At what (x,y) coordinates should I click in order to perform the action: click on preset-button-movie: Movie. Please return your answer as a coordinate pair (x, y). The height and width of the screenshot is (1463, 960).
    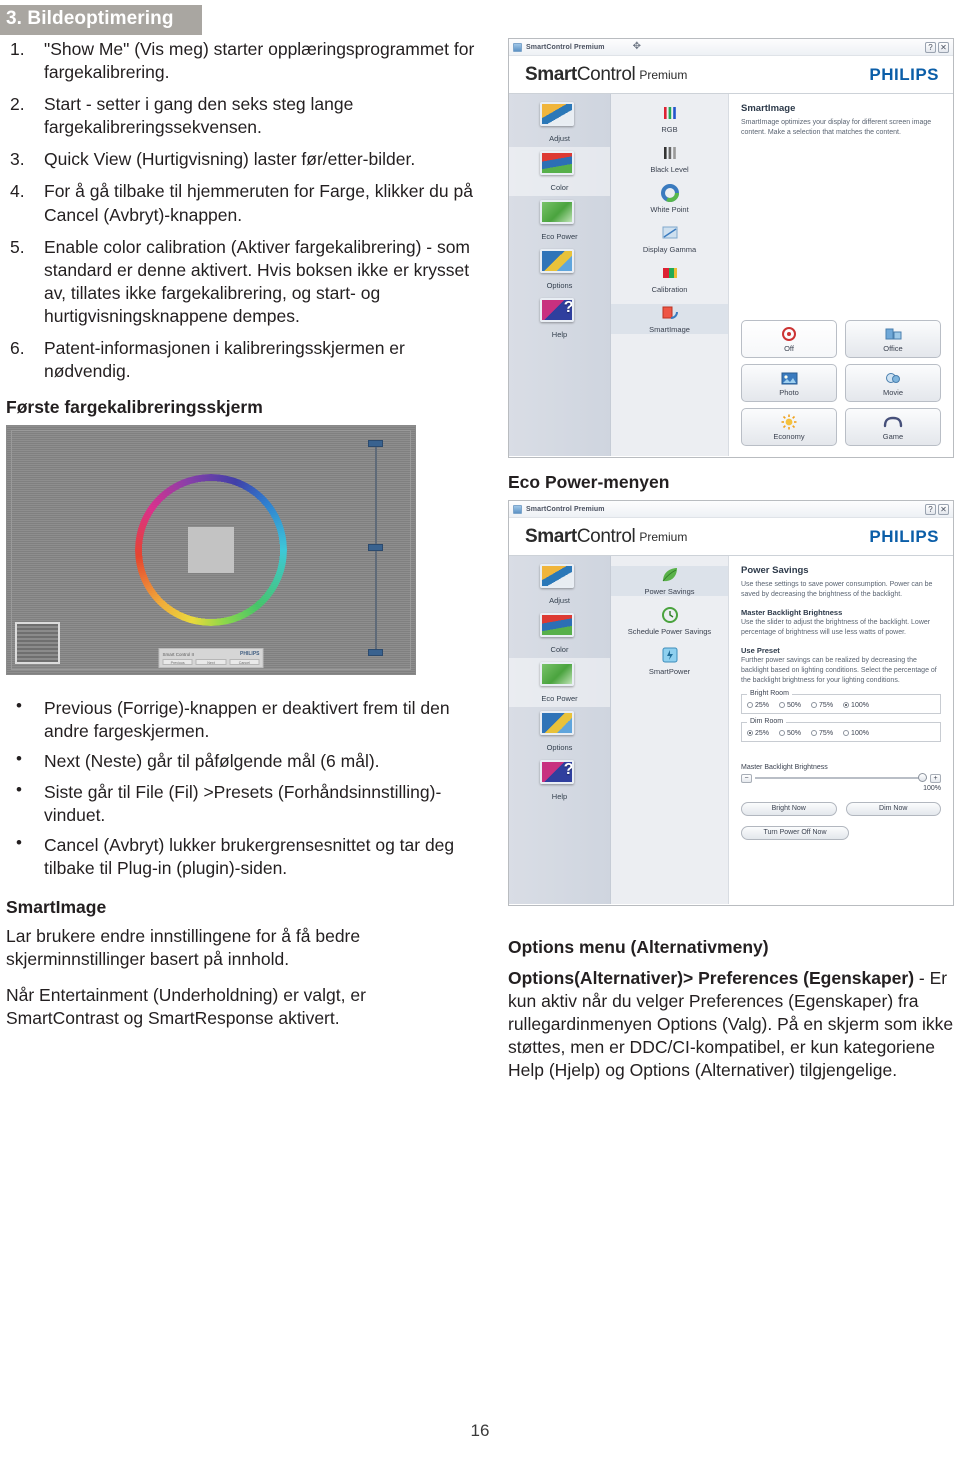
    Looking at the image, I should click on (893, 383).